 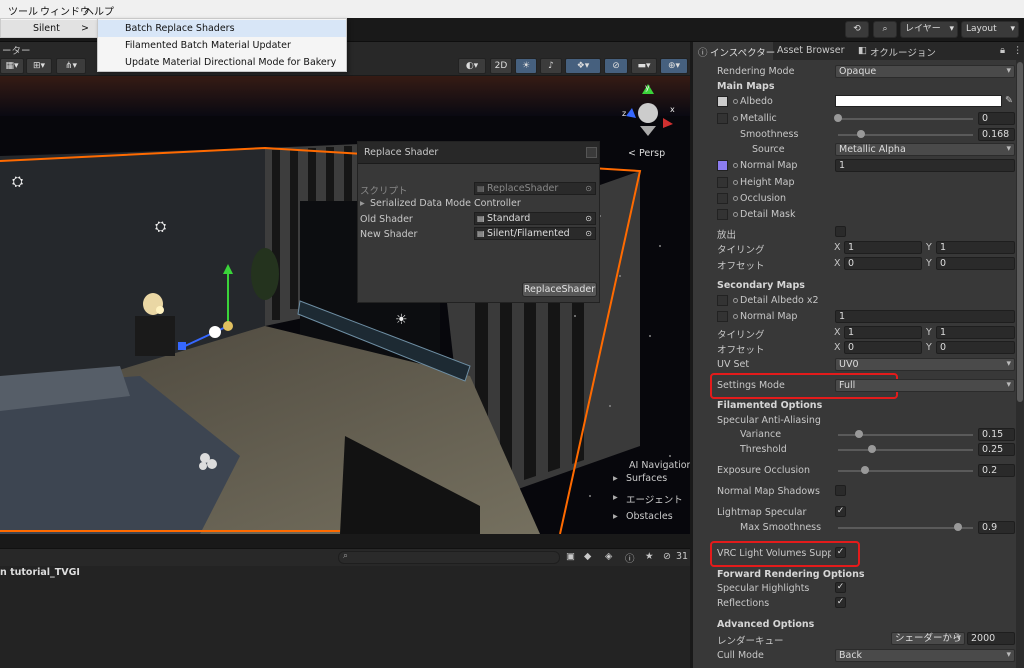 I want to click on metallic-slider-track, so click(x=905, y=119).